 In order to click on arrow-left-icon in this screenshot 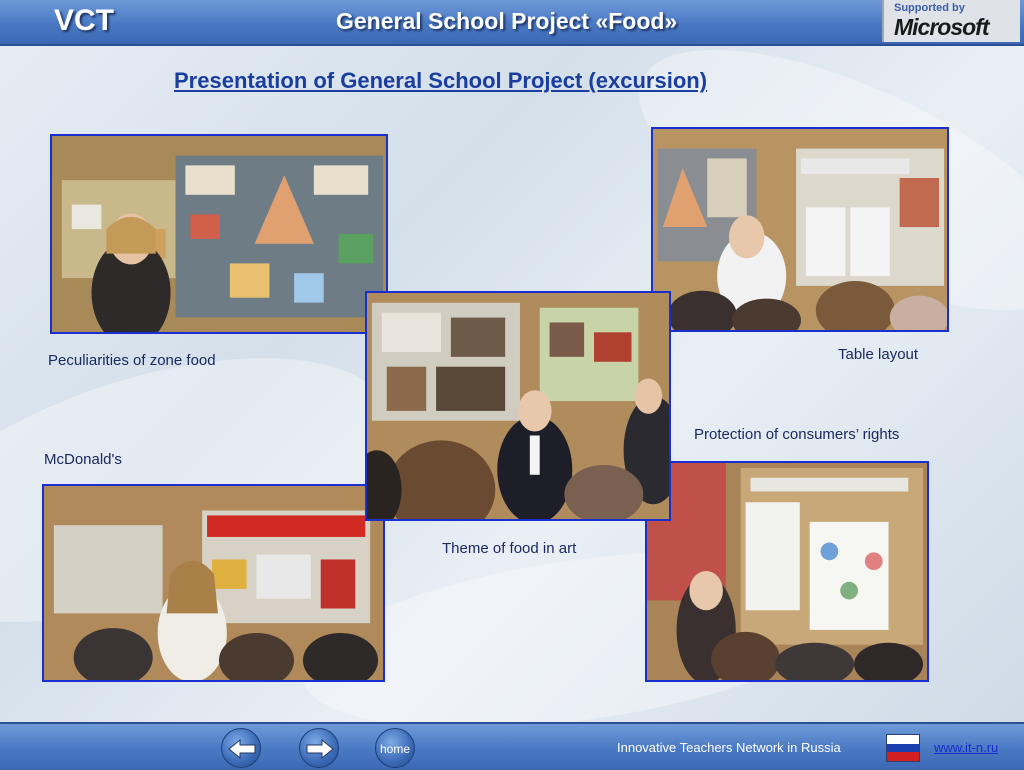, I will do `click(242, 749)`.